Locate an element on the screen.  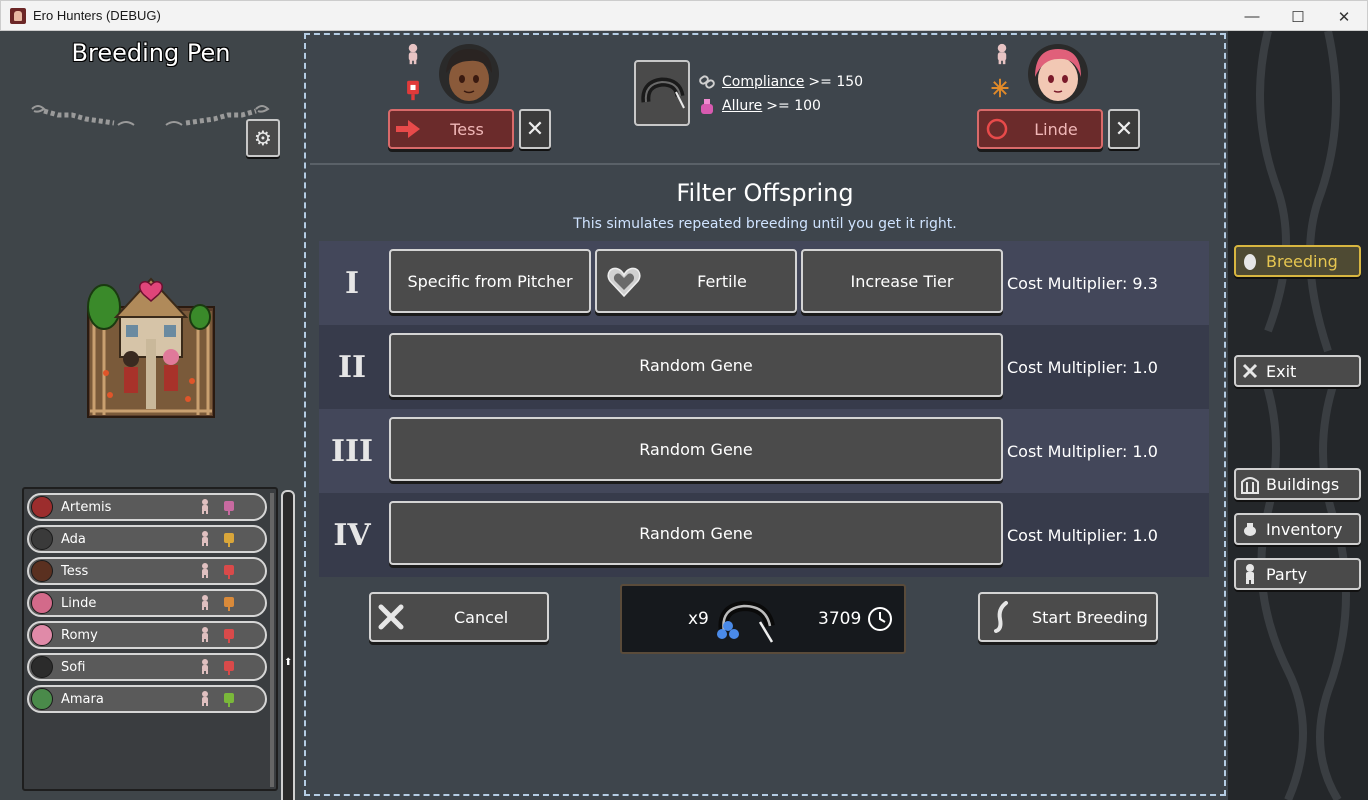
collar-icon is located at coordinates (663, 93).